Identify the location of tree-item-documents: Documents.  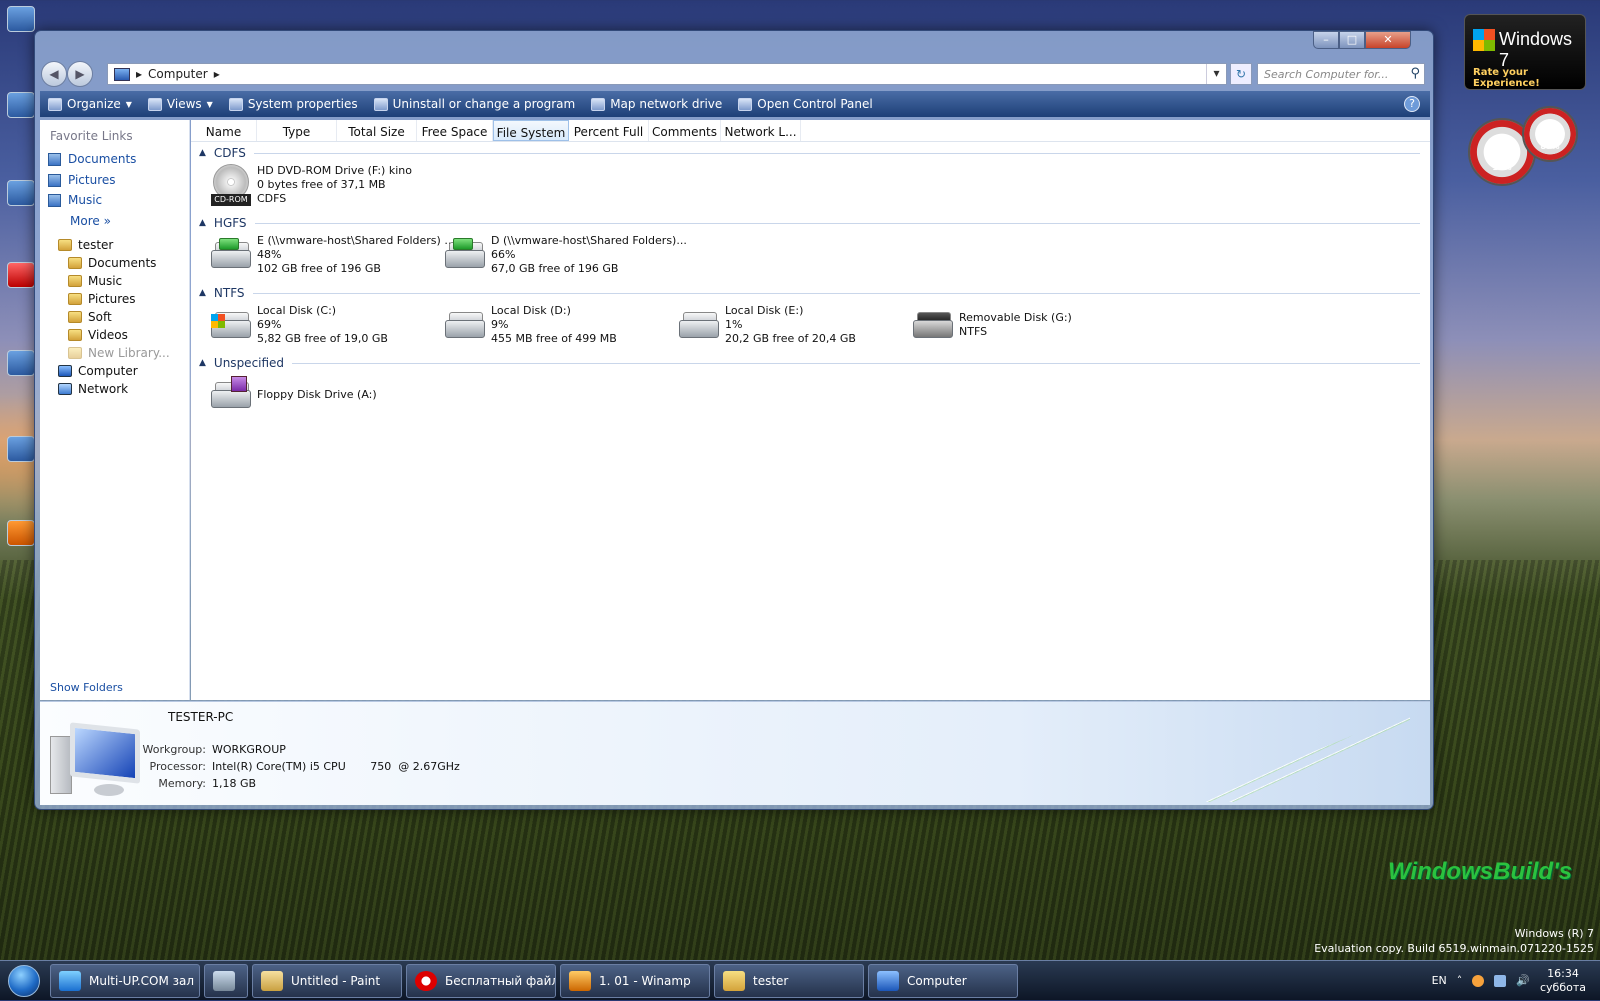
(112, 263).